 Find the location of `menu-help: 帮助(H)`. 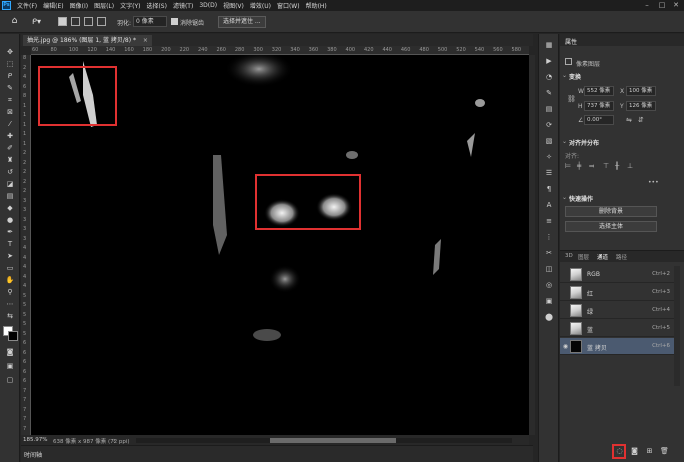

menu-help: 帮助(H) is located at coordinates (316, 5).